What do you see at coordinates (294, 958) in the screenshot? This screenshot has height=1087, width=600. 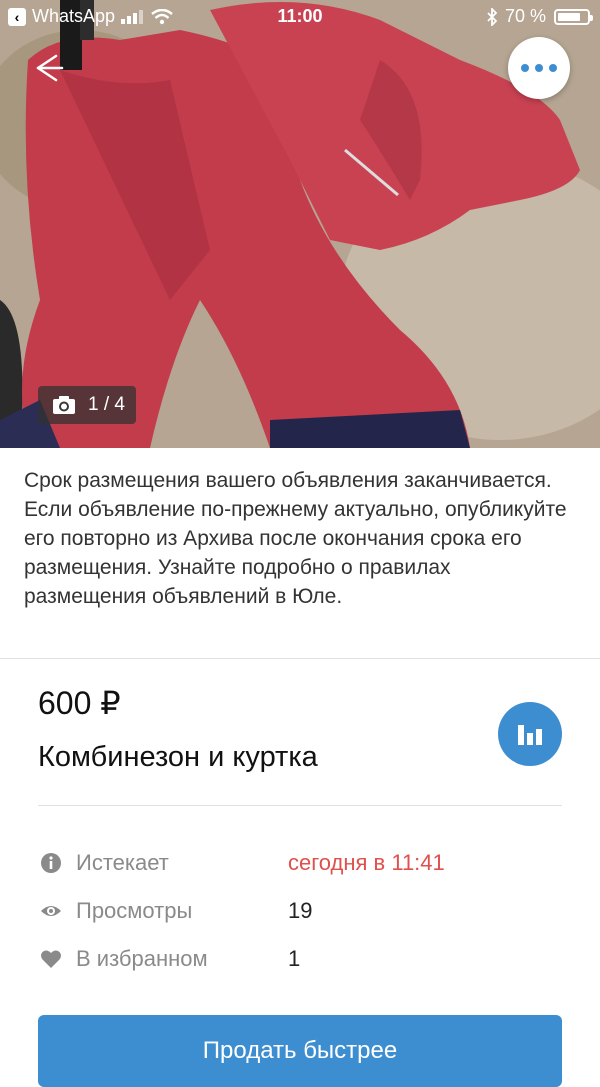 I see `detail-value: 1` at bounding box center [294, 958].